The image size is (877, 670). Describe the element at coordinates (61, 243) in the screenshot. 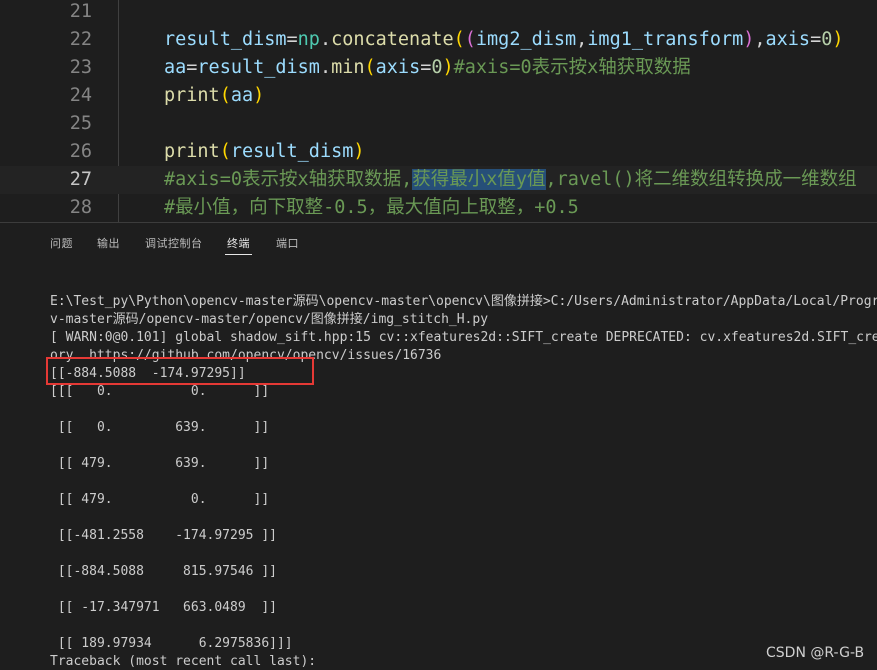

I see `tab-problems: 问题` at that location.